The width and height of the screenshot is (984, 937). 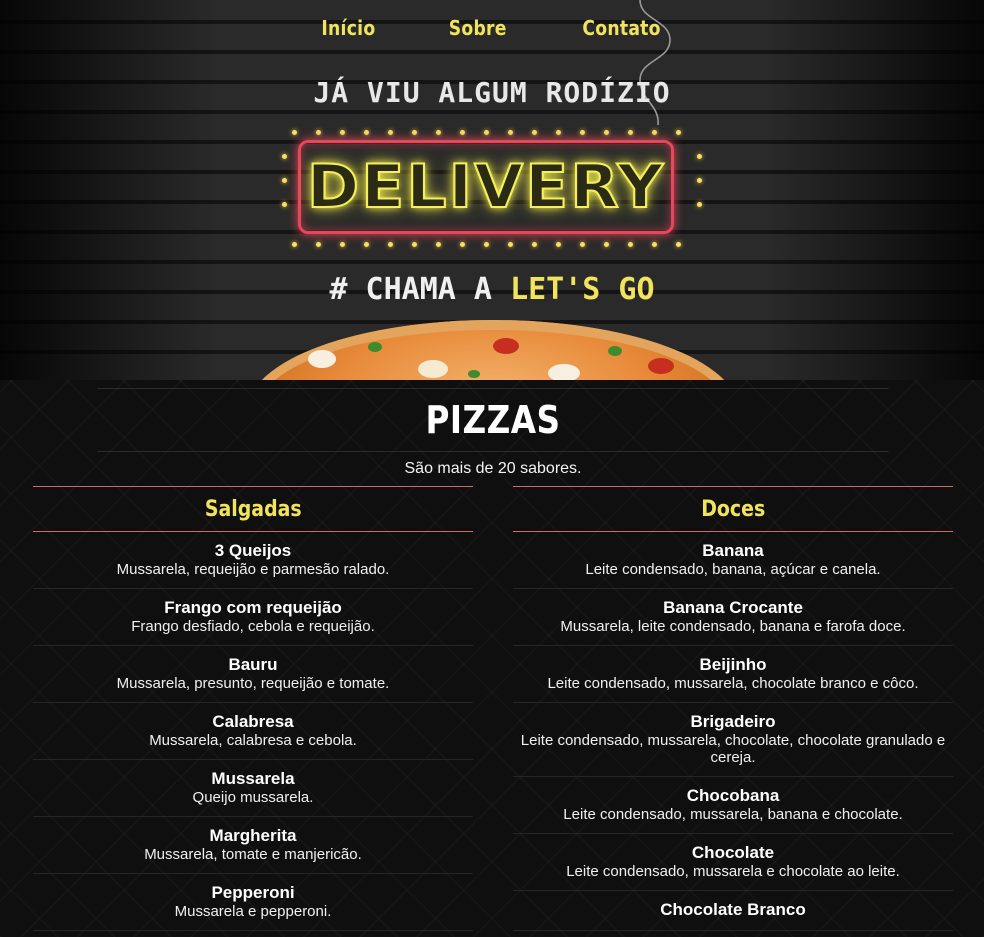 I want to click on item-description: Mussarela, tomate e manjericão., so click(x=253, y=854).